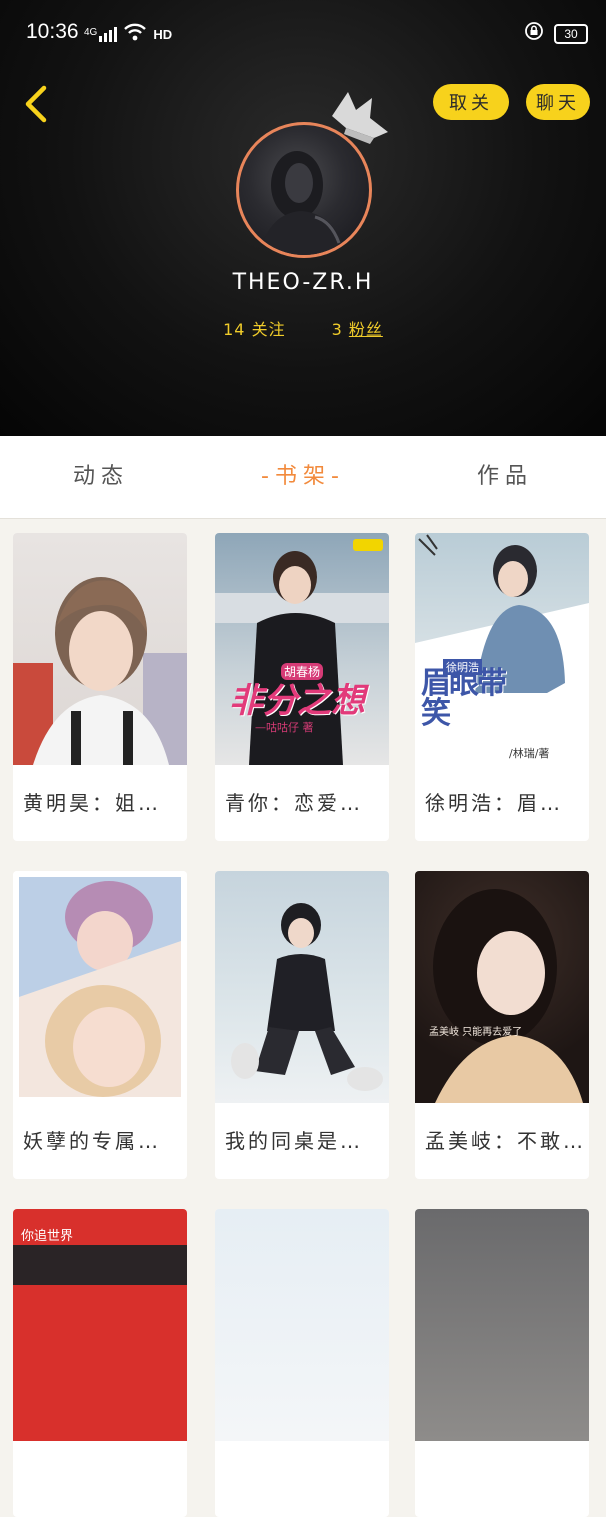  Describe the element at coordinates (297, 701) in the screenshot. I see `cover-title: 非分之想` at that location.